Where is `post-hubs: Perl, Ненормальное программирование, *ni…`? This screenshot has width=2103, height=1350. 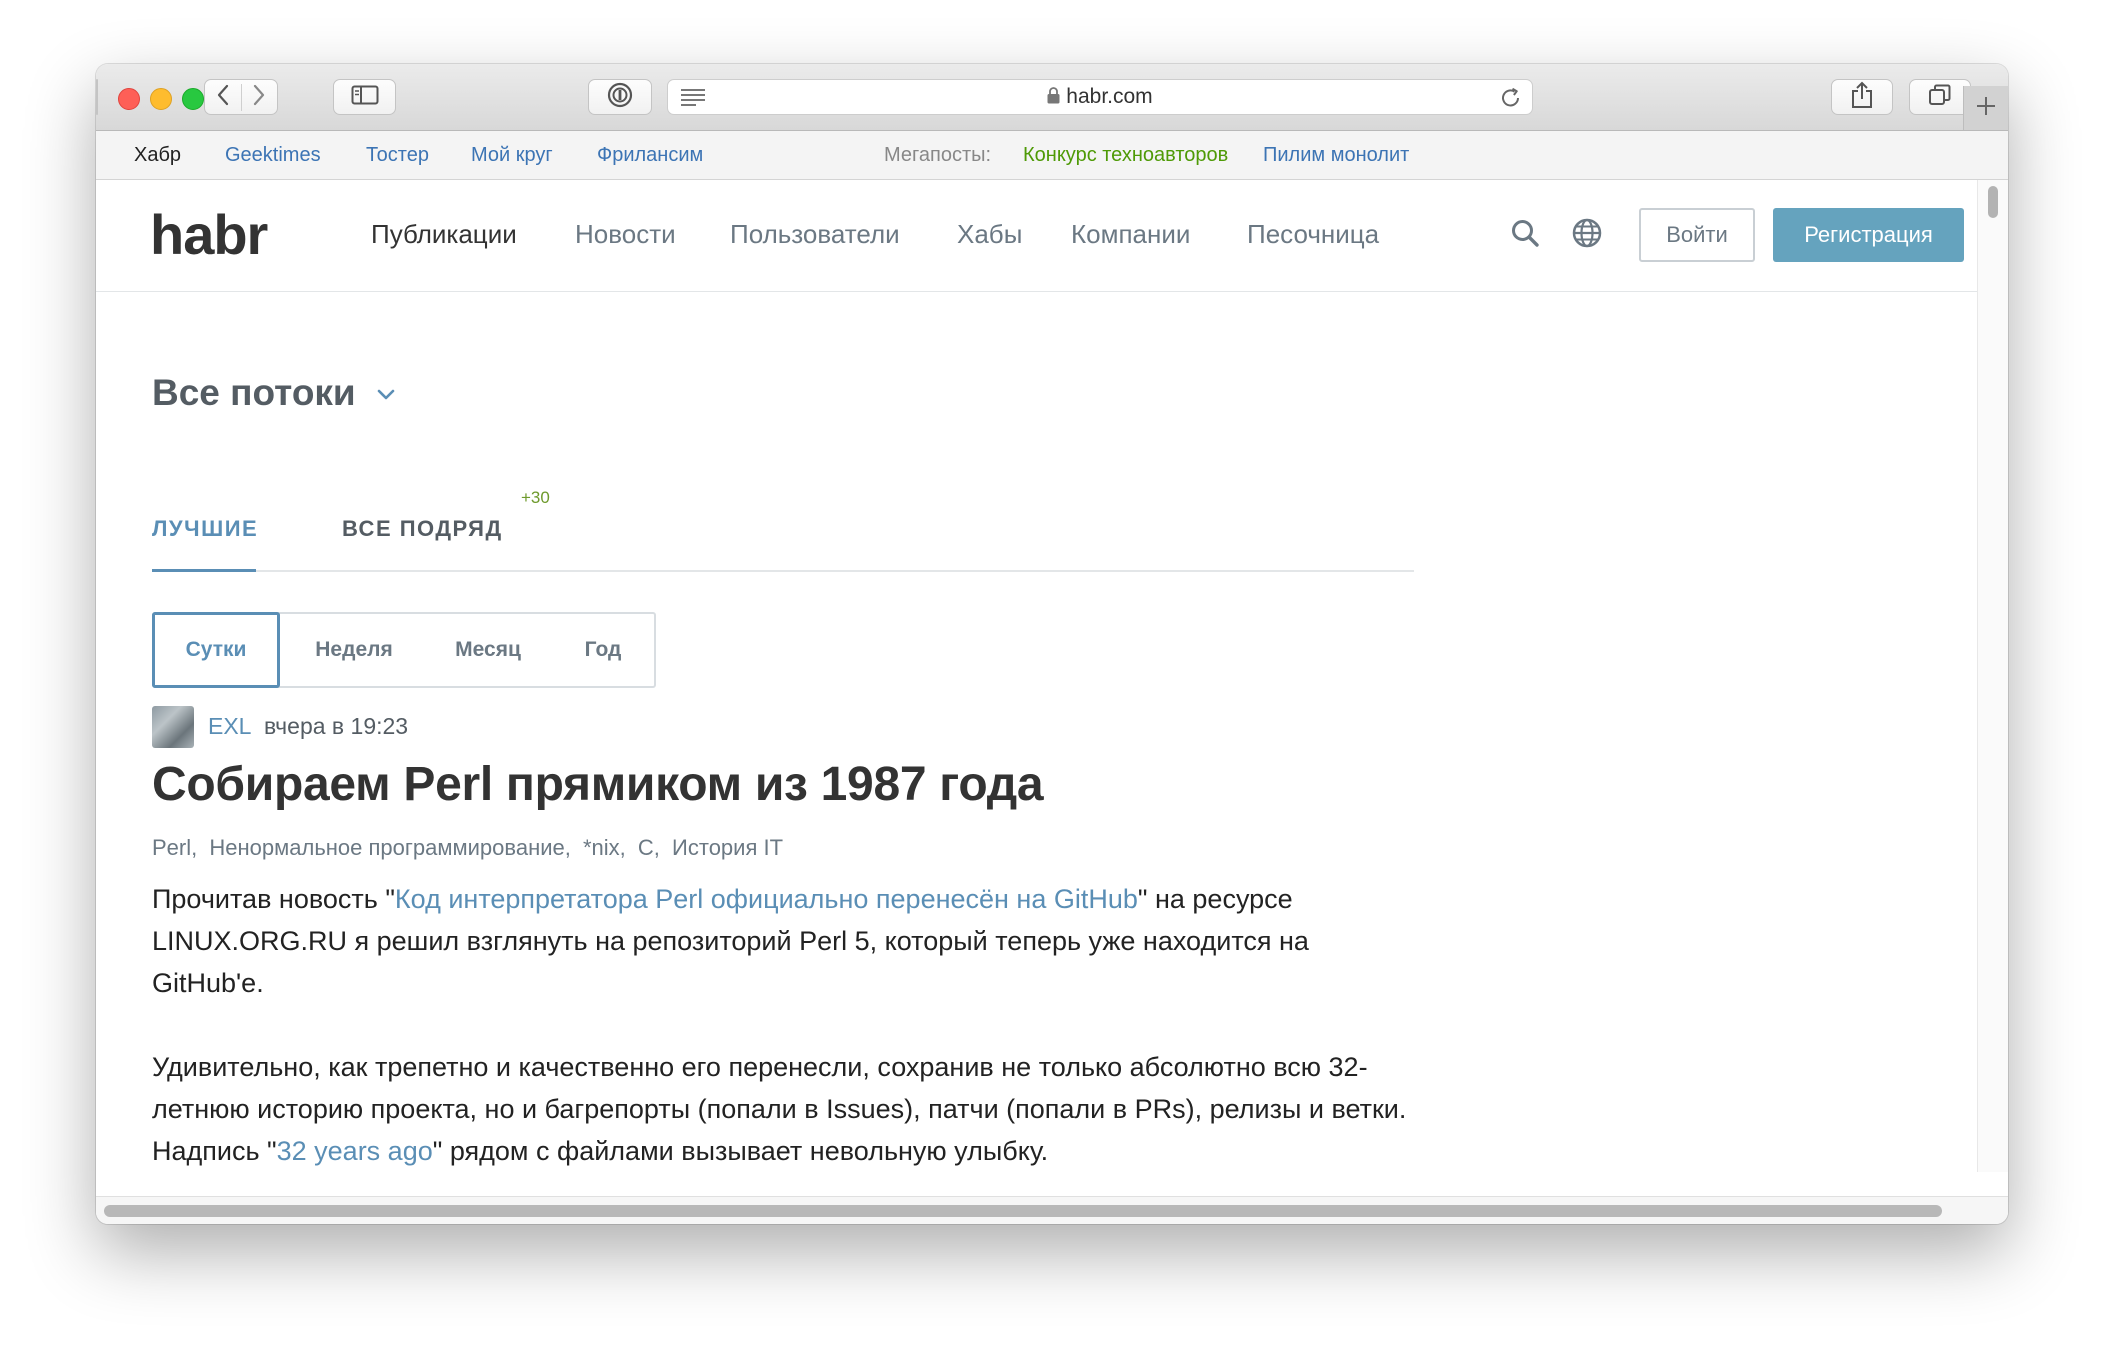
post-hubs: Perl, Ненормальное программирование, *ni… is located at coordinates (470, 848).